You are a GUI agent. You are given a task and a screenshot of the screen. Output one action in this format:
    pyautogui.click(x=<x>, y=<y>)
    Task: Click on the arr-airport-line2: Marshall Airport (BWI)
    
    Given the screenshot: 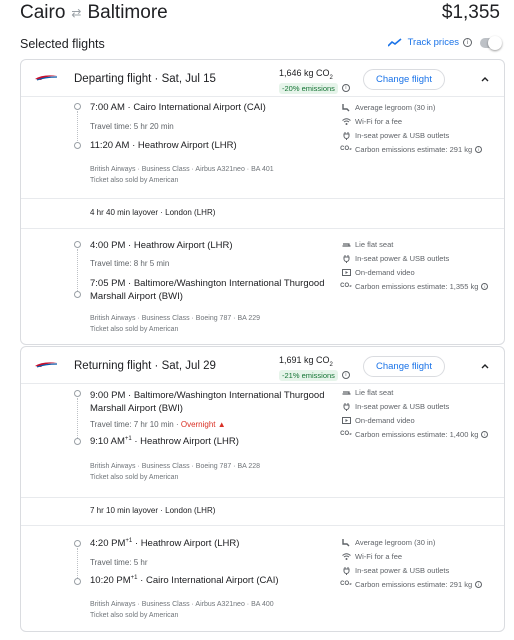 What is the action you would take?
    pyautogui.click(x=136, y=296)
    